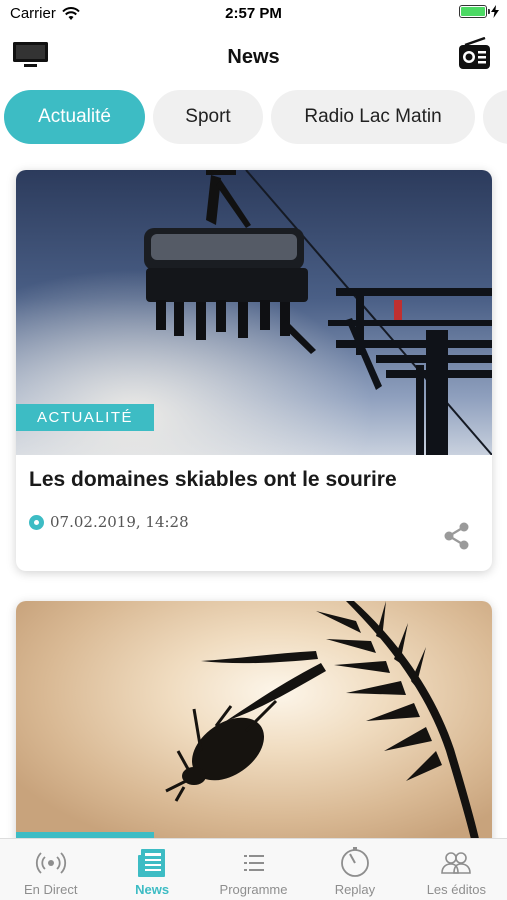 This screenshot has height=900, width=507. I want to click on charging-icon, so click(495, 11).